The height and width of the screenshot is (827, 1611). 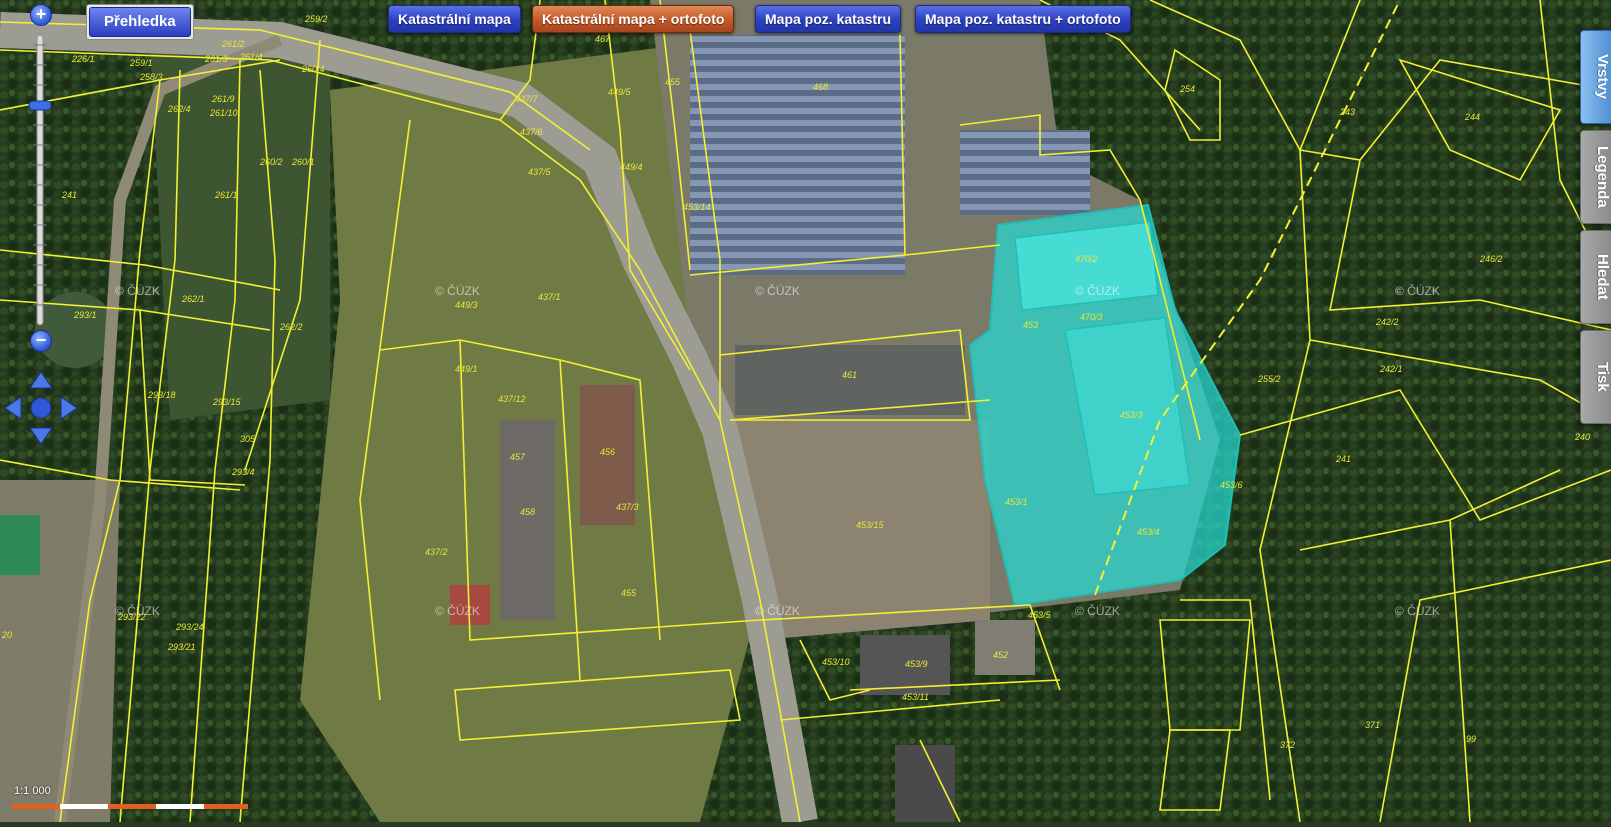 I want to click on parcel-number-label: 20, so click(x=6, y=635).